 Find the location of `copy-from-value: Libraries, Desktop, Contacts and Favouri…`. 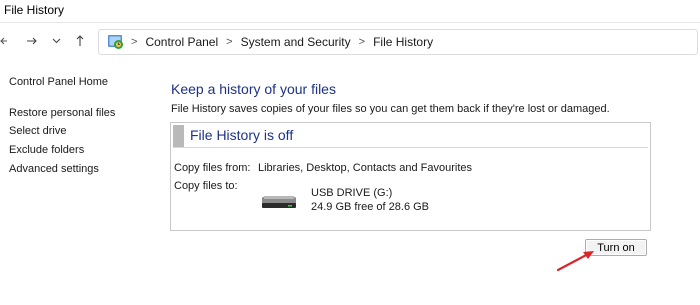

copy-from-value: Libraries, Desktop, Contacts and Favouri… is located at coordinates (365, 168).